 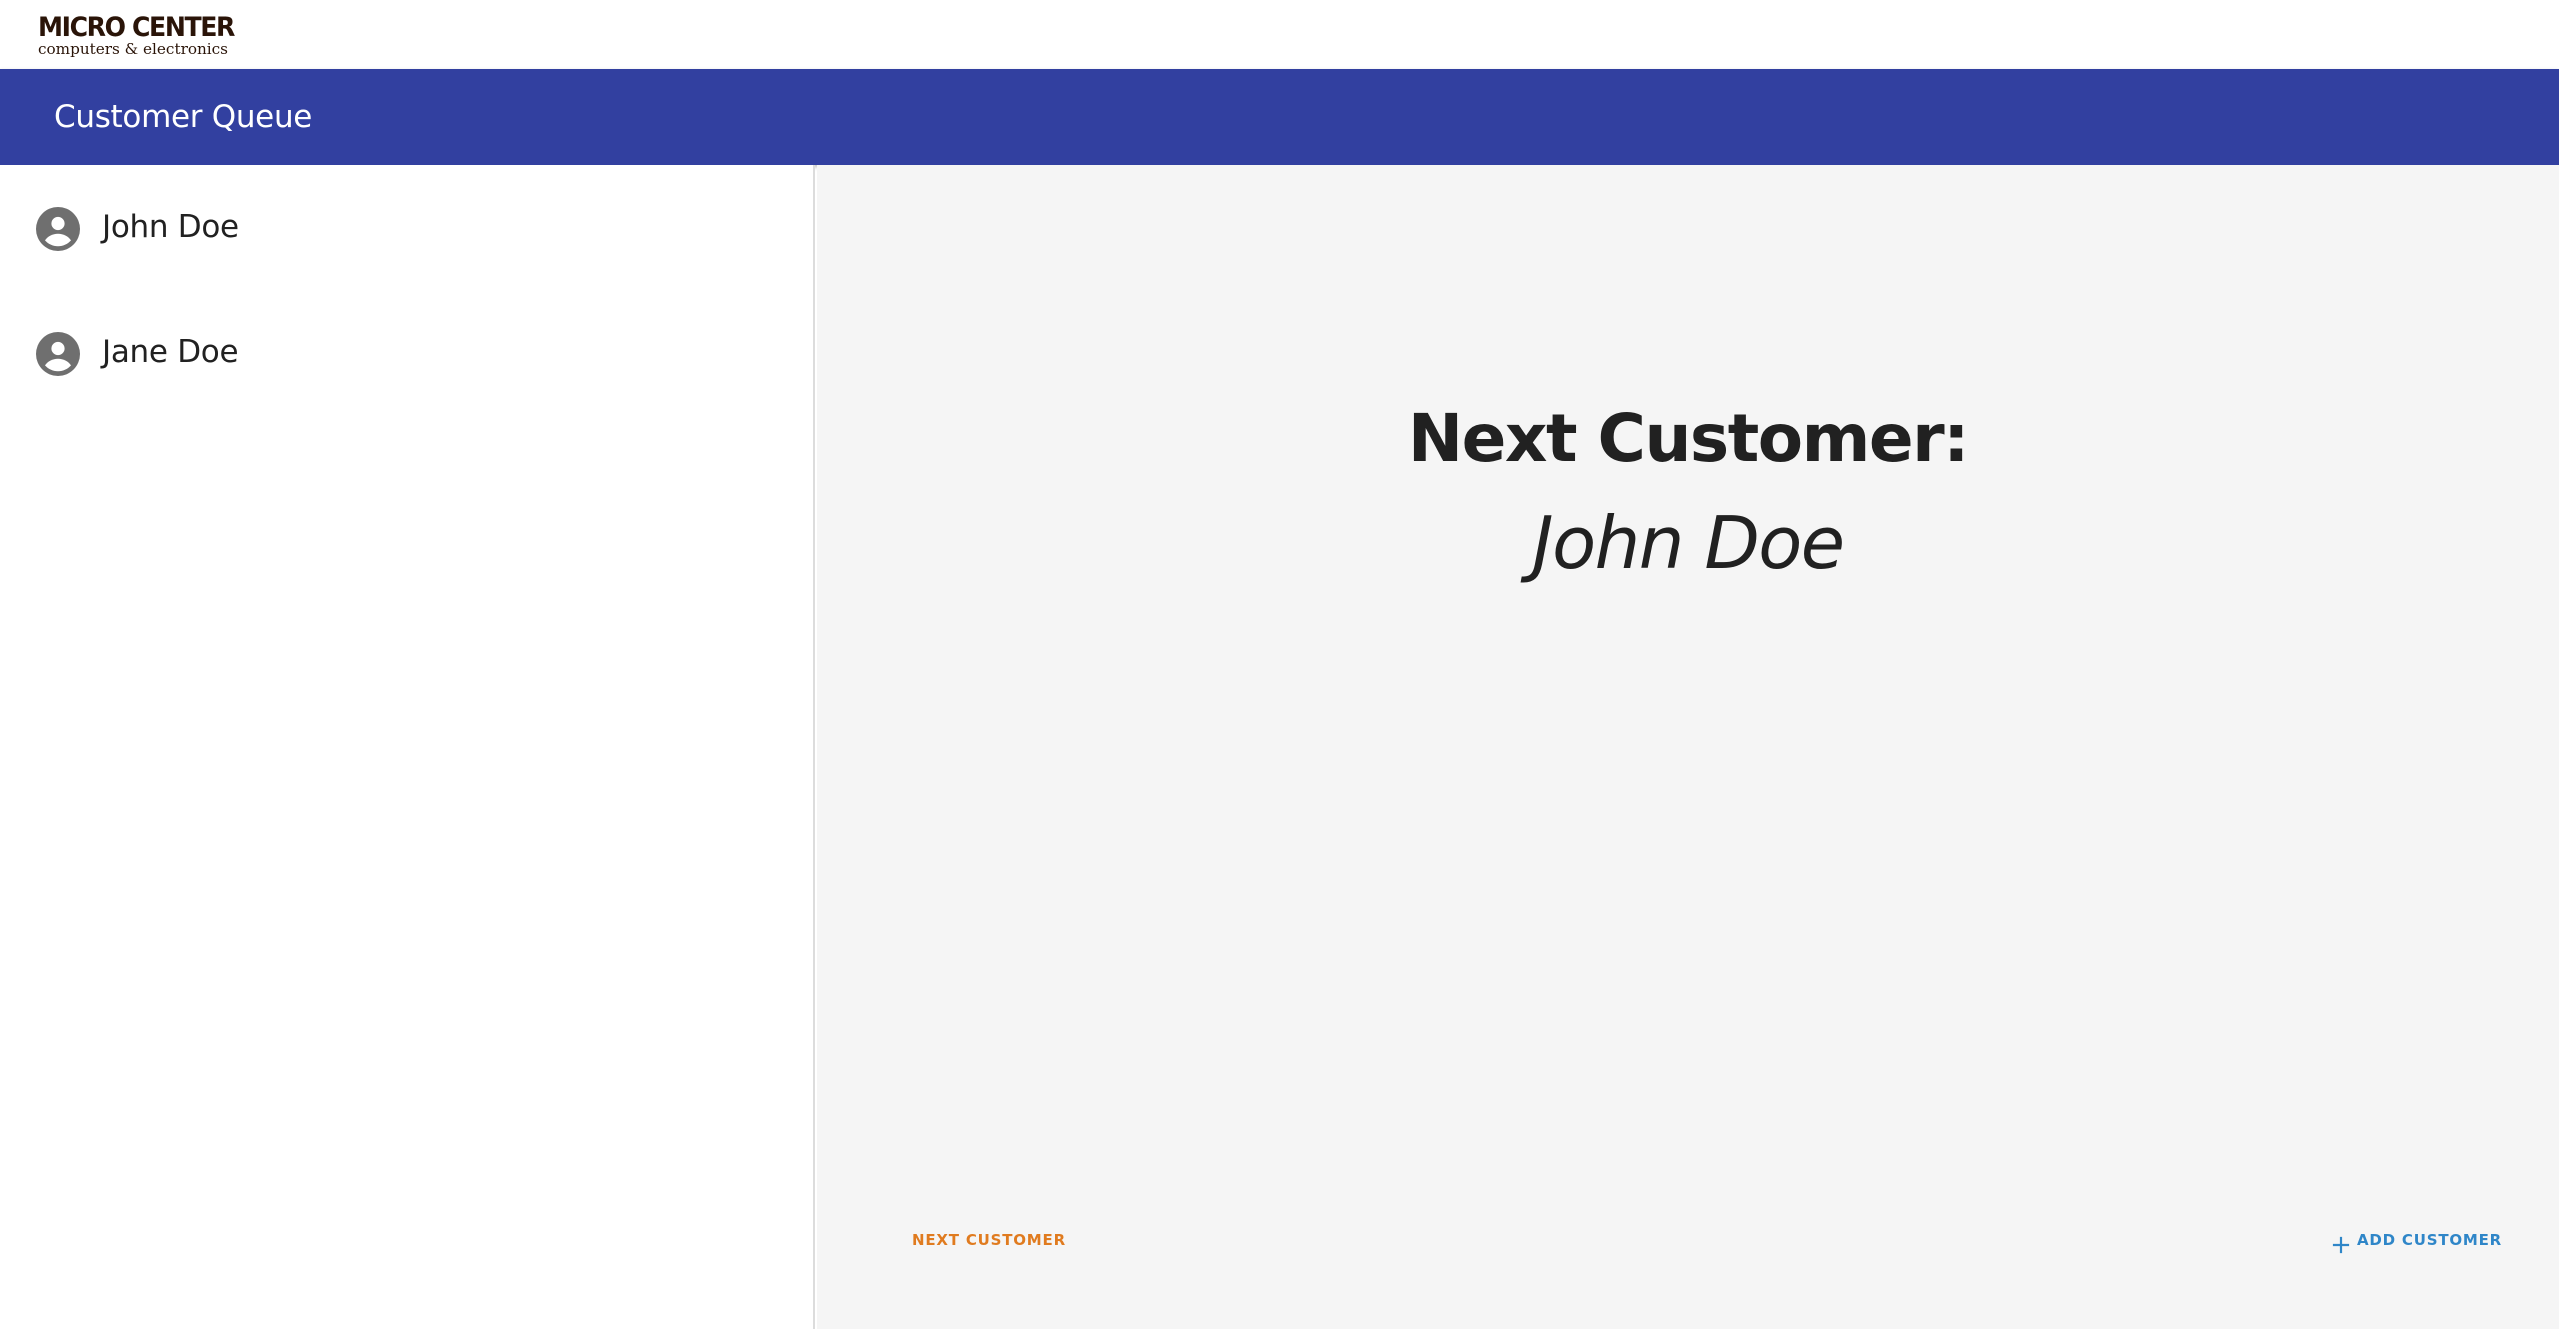 What do you see at coordinates (133, 49) in the screenshot?
I see `svg-text: computers & electronics` at bounding box center [133, 49].